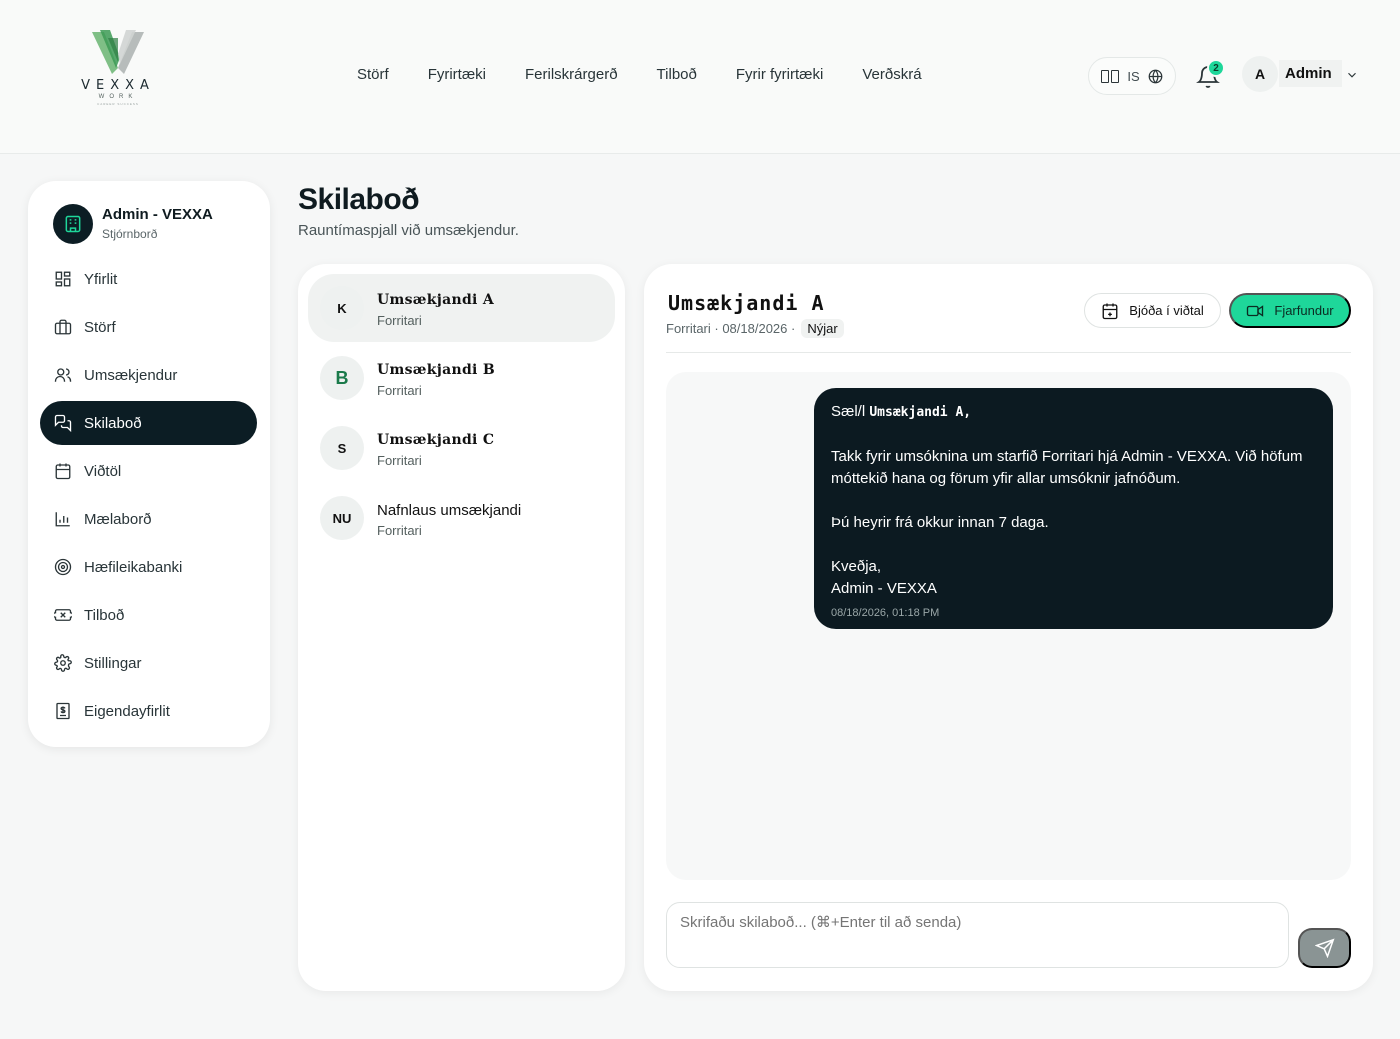 This screenshot has height=1039, width=1400. Describe the element at coordinates (436, 370) in the screenshot. I see `conversation-name: Umsækjandi B` at that location.